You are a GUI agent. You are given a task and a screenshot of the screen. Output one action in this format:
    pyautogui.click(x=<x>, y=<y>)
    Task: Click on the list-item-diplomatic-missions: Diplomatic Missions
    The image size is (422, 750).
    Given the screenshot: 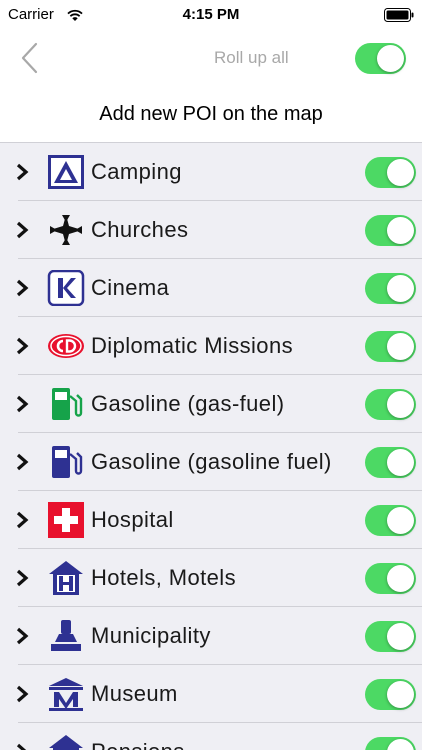 What is the action you would take?
    pyautogui.click(x=211, y=346)
    